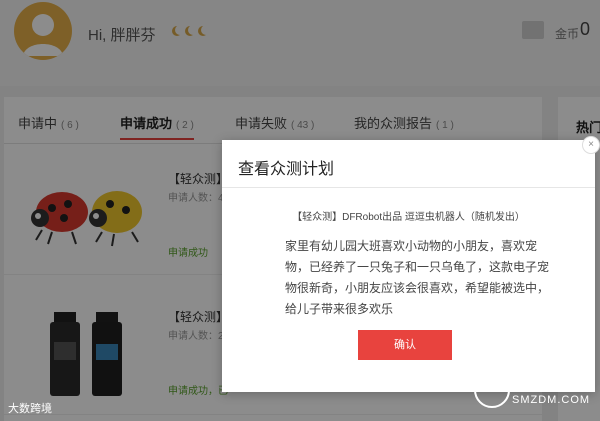  What do you see at coordinates (408, 187) in the screenshot?
I see `modal-divider` at bounding box center [408, 187].